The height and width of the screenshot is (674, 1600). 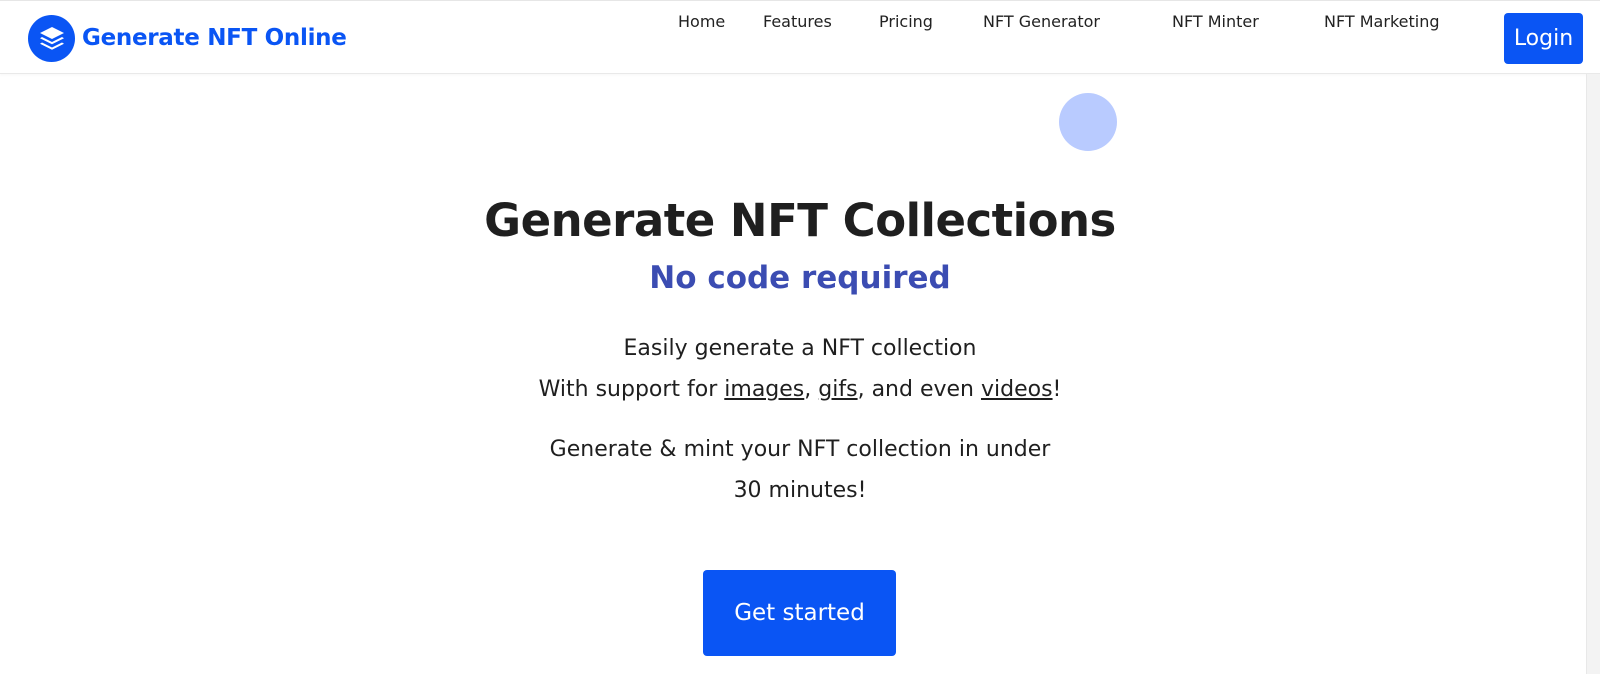 What do you see at coordinates (800, 278) in the screenshot?
I see `hero-subtitle: No code required` at bounding box center [800, 278].